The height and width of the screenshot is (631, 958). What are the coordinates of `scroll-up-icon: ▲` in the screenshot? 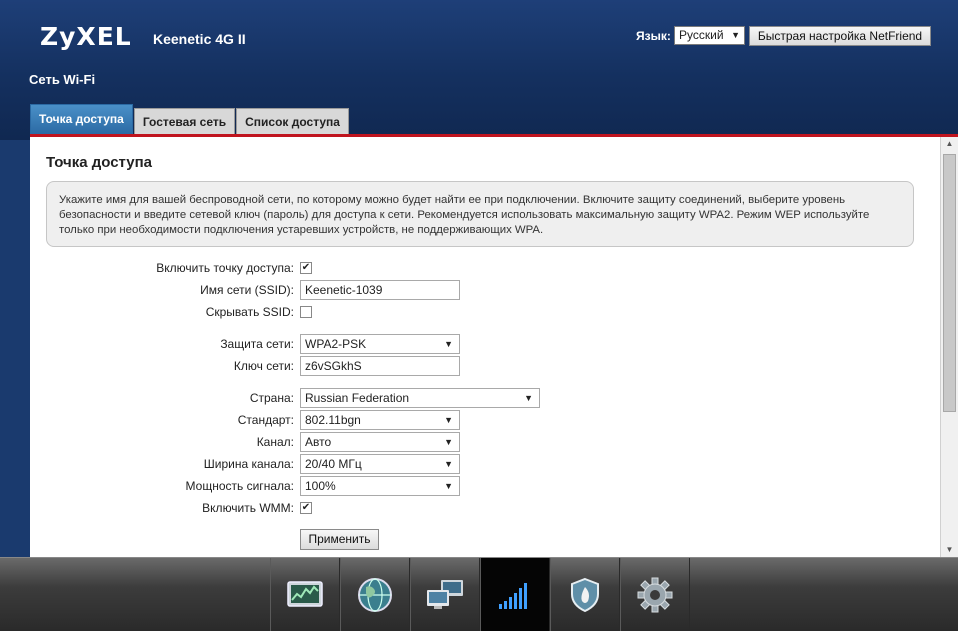 It's located at (949, 144).